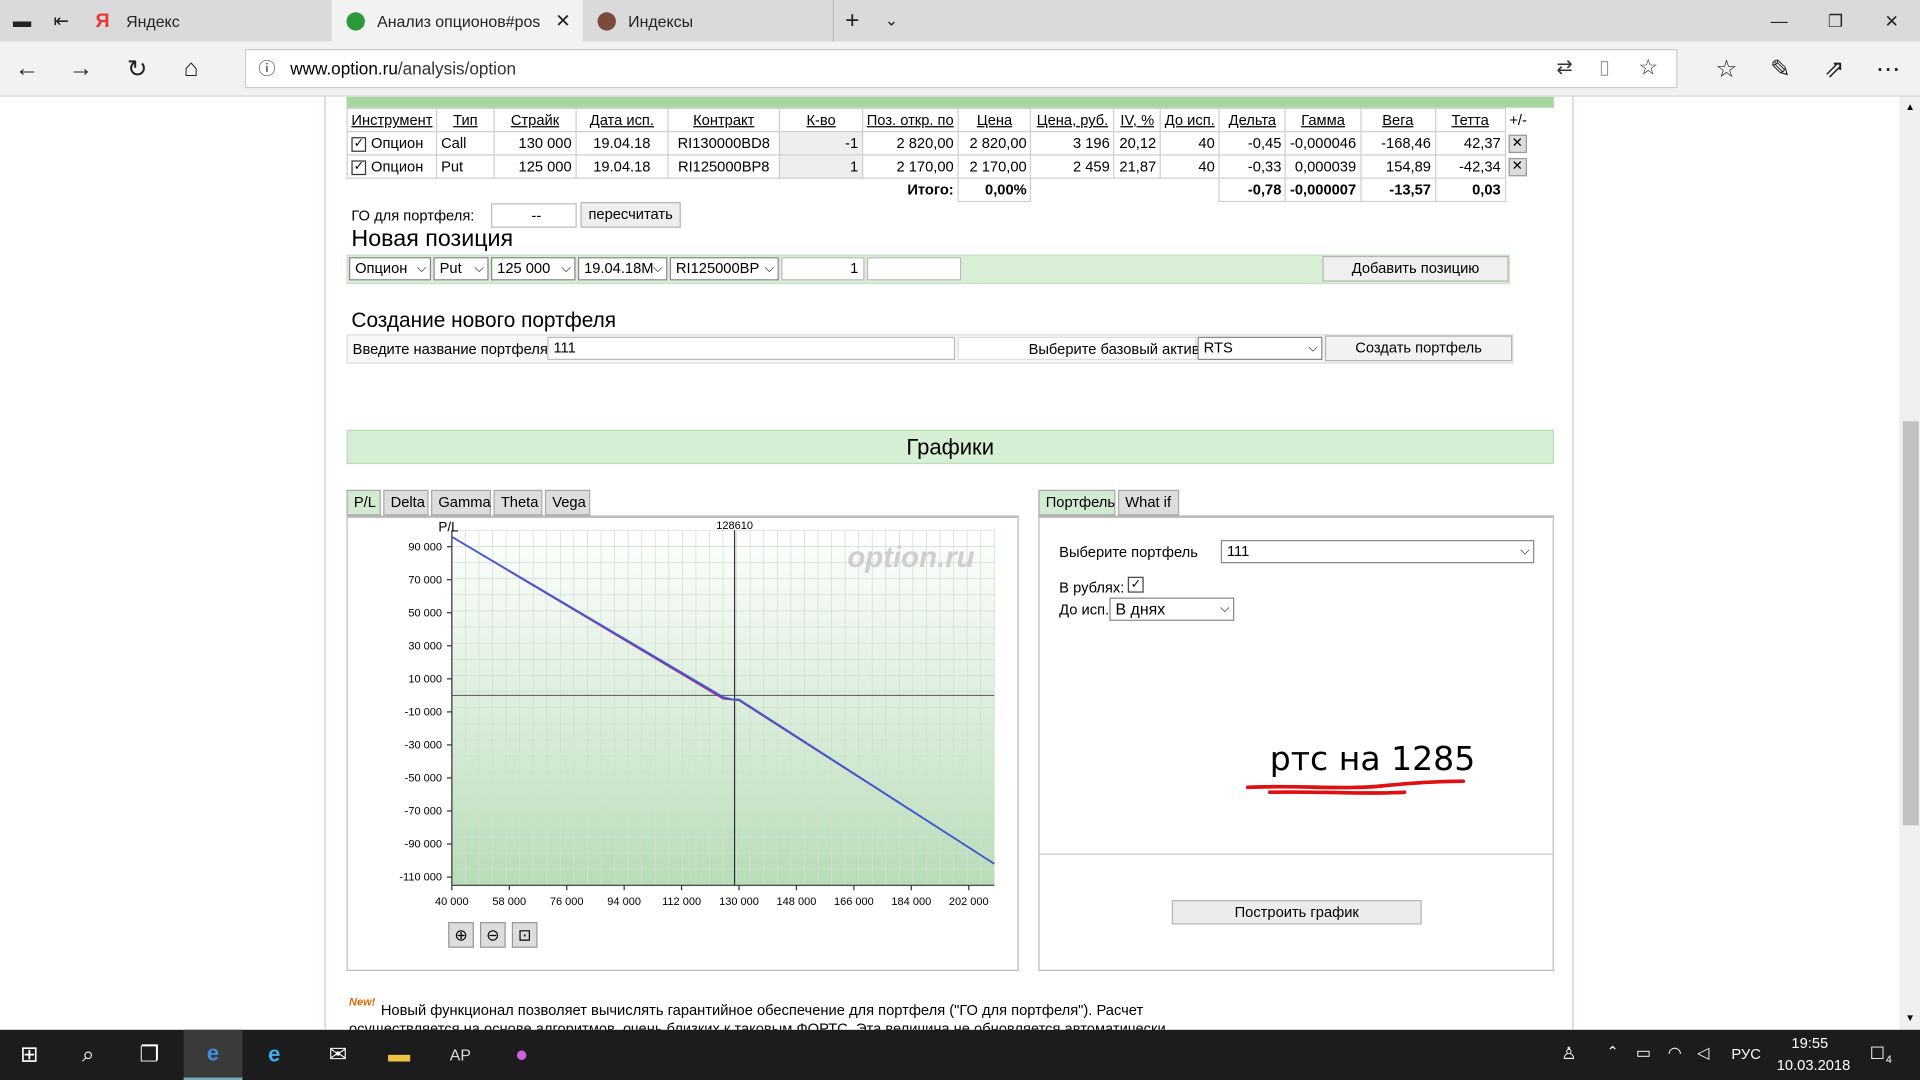 The width and height of the screenshot is (1920, 1080). I want to click on price-input, so click(914, 269).